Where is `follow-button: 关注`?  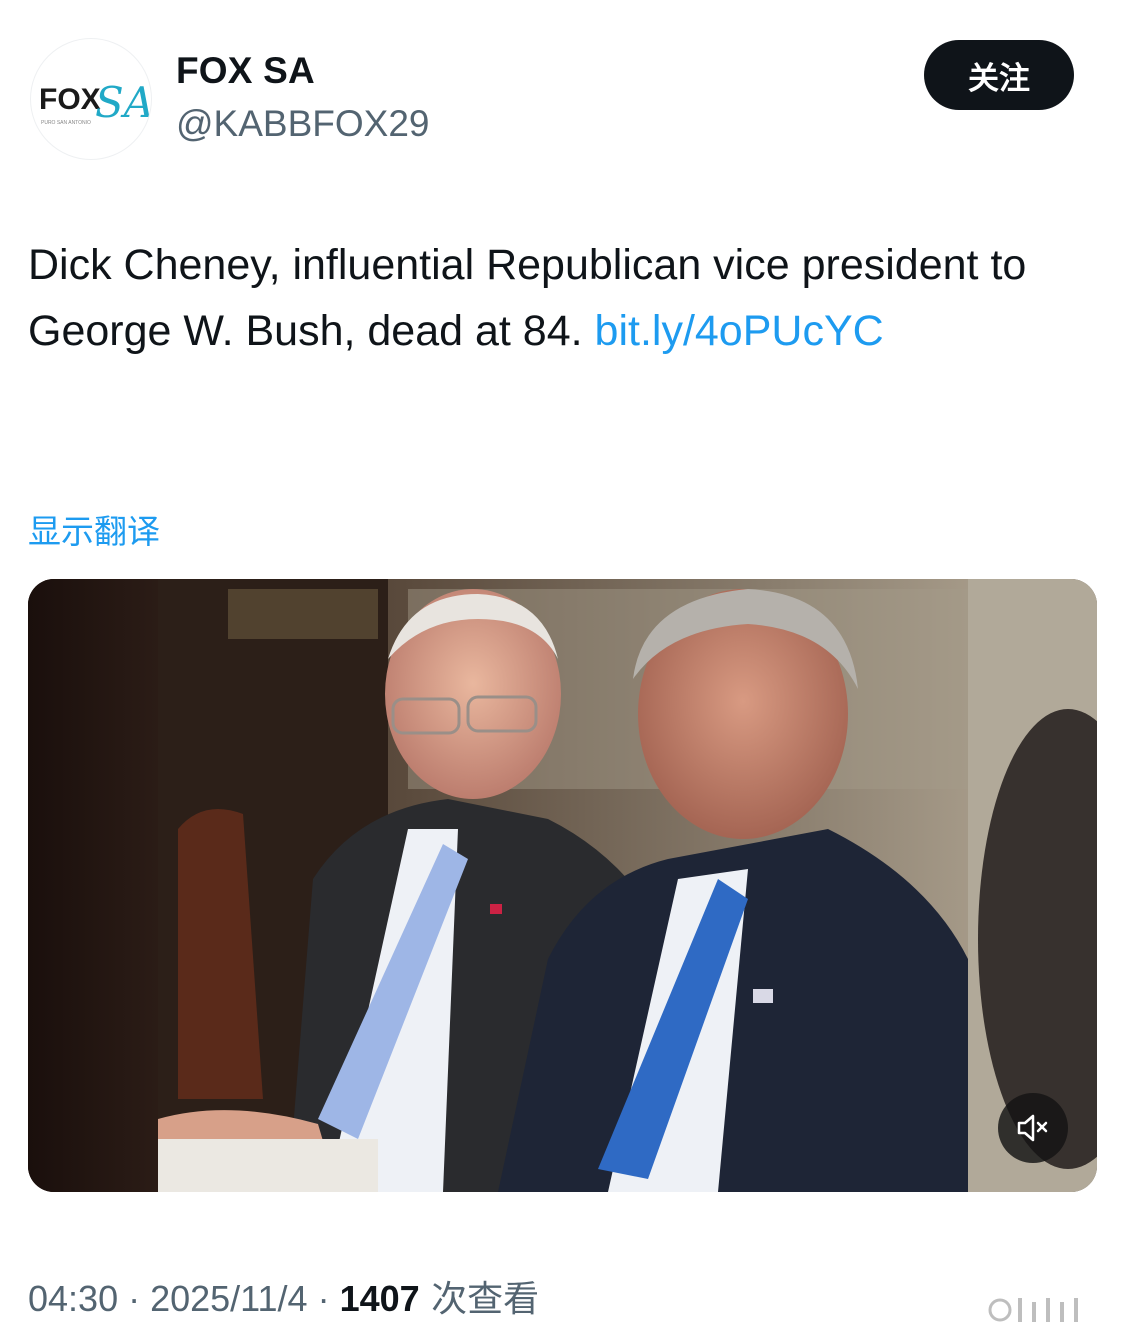
follow-button: 关注 is located at coordinates (999, 75).